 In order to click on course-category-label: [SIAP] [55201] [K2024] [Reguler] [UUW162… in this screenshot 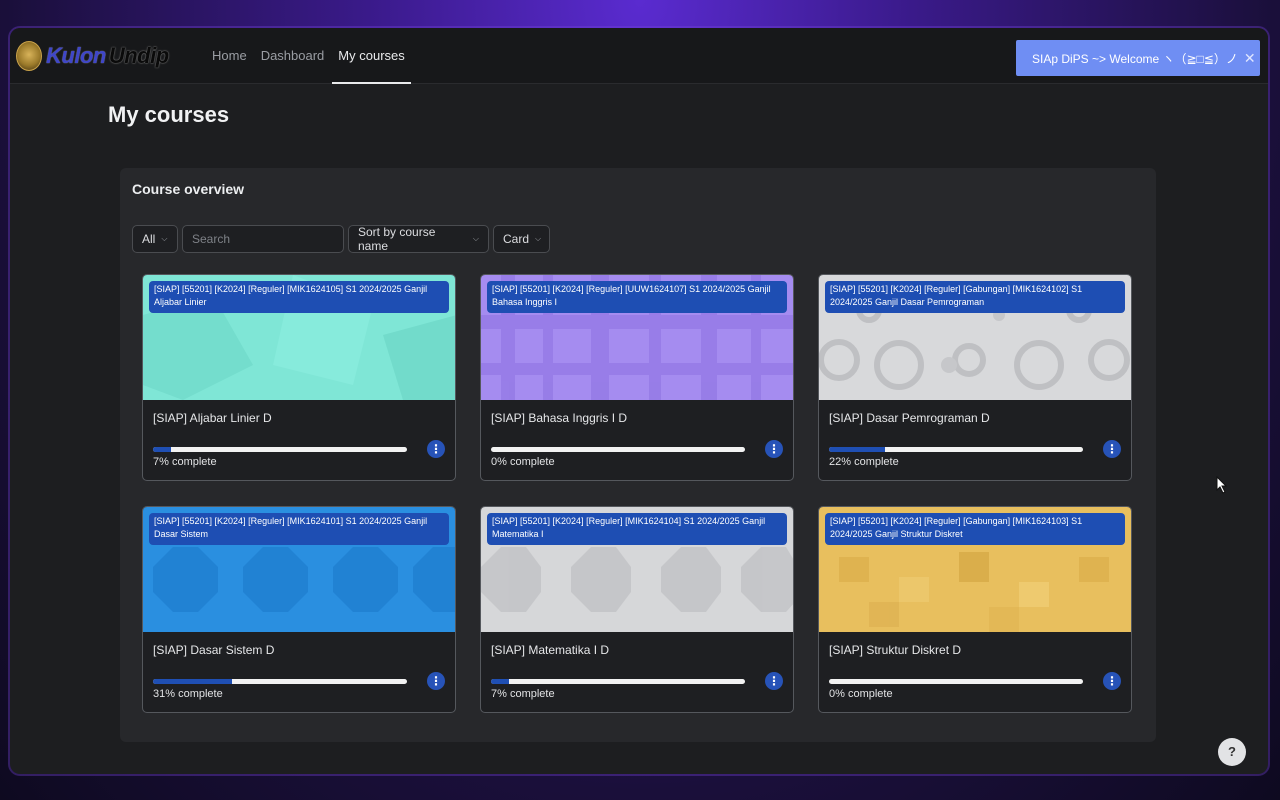, I will do `click(637, 297)`.